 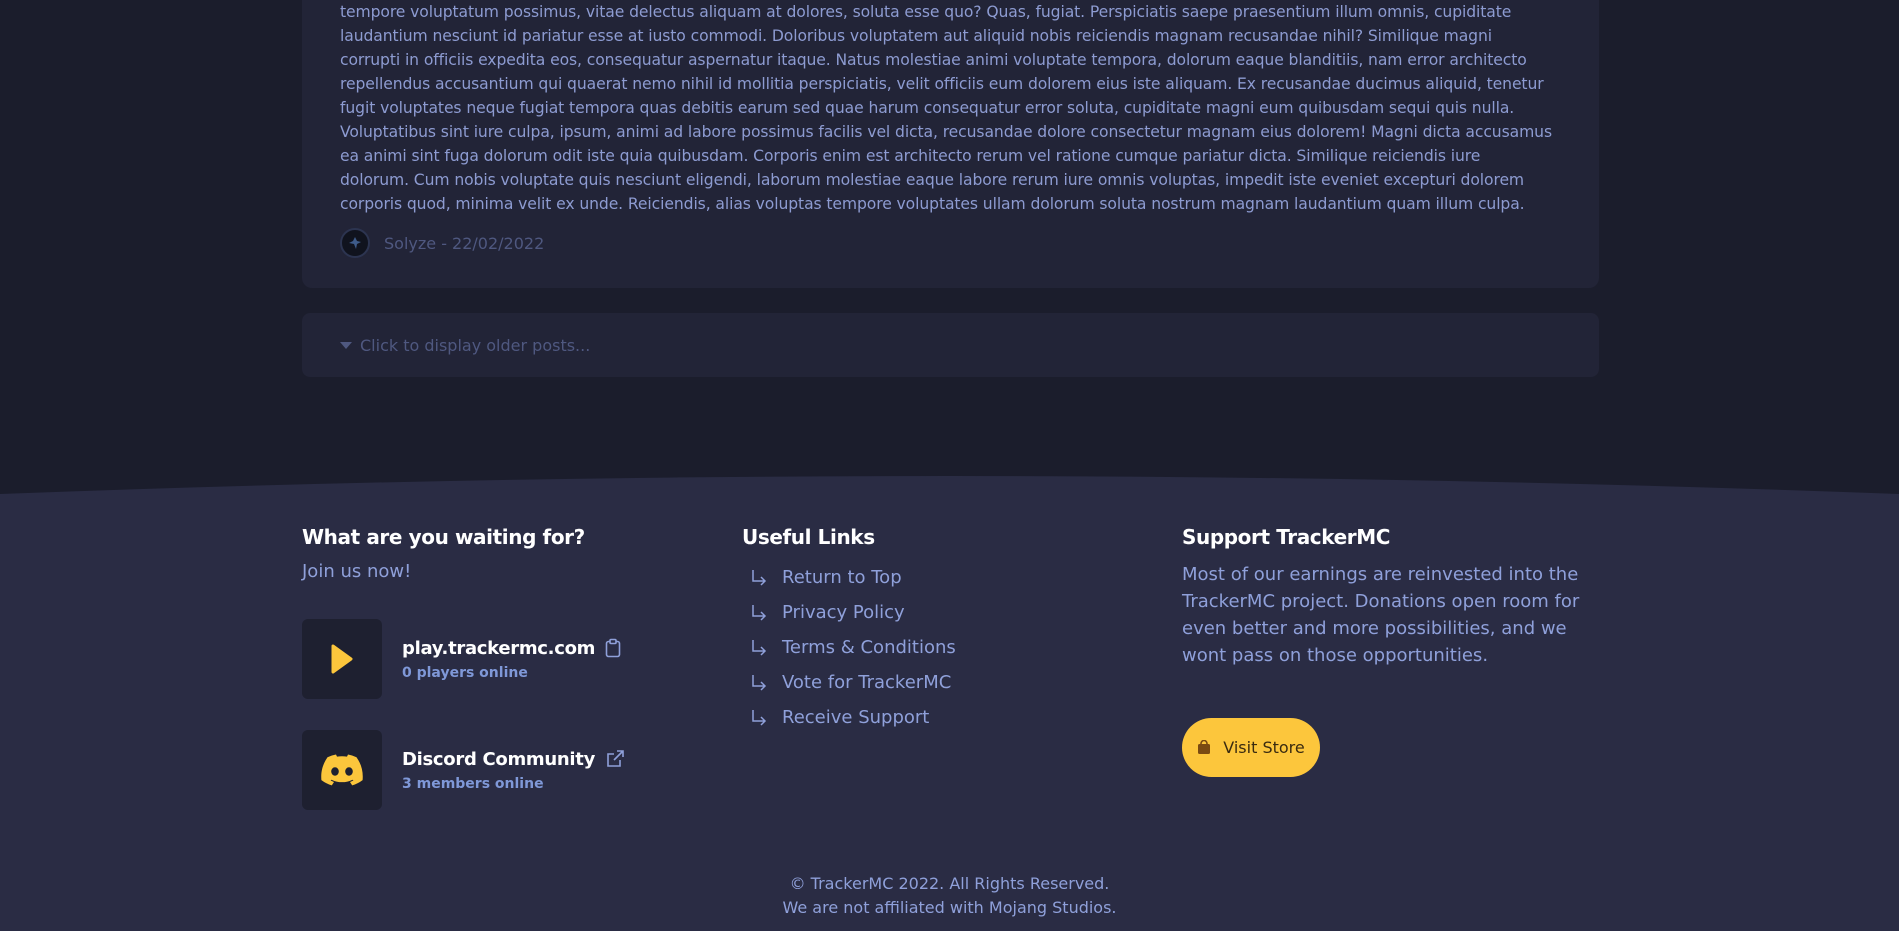 I want to click on play-icon, so click(x=342, y=659).